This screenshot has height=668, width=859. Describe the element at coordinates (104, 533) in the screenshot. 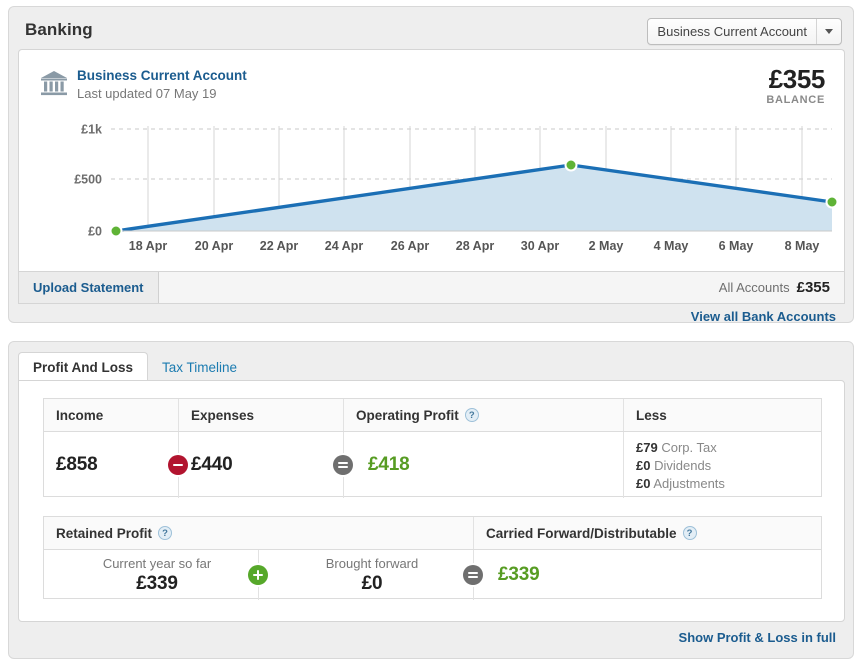

I see `column-header-retained-profit-label: Retained Profit` at that location.